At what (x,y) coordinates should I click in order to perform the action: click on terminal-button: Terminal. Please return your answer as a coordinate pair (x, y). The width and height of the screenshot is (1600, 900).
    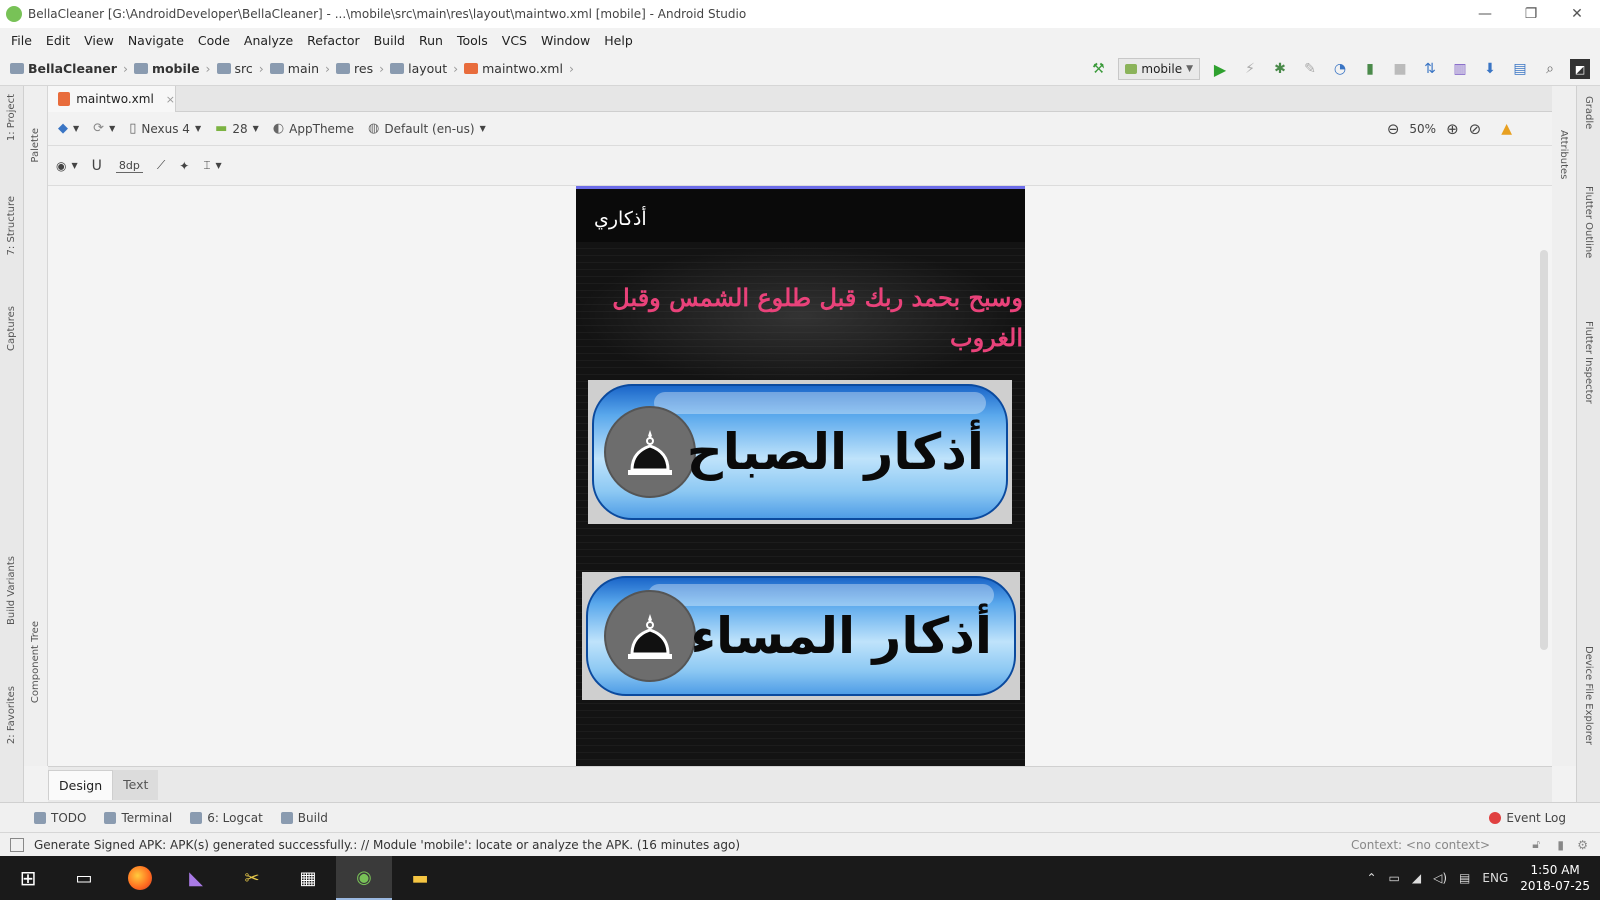
    Looking at the image, I should click on (138, 818).